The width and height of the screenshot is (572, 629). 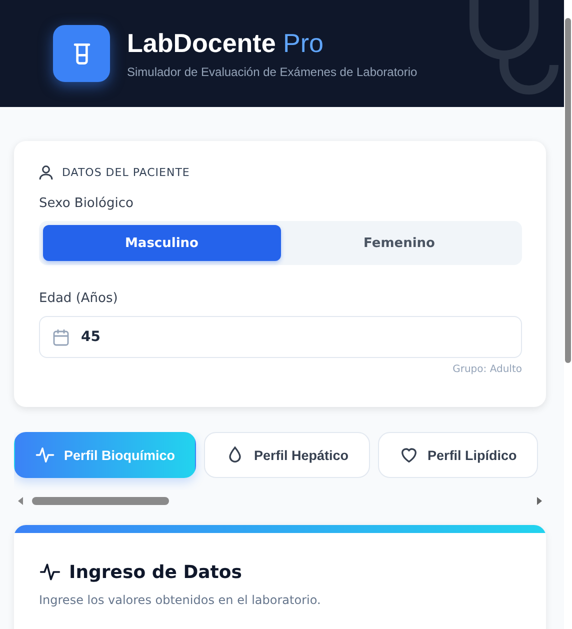 I want to click on field-label: Edad (Años), so click(x=79, y=298).